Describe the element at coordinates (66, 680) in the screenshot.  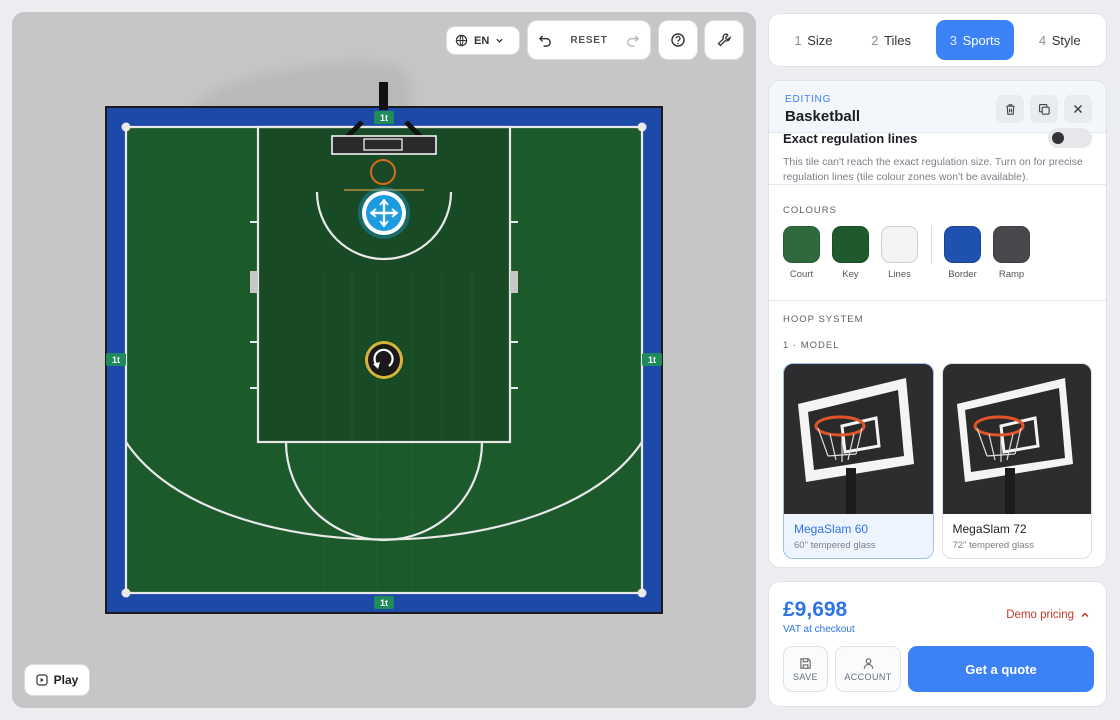
I see `play-label: Play` at that location.